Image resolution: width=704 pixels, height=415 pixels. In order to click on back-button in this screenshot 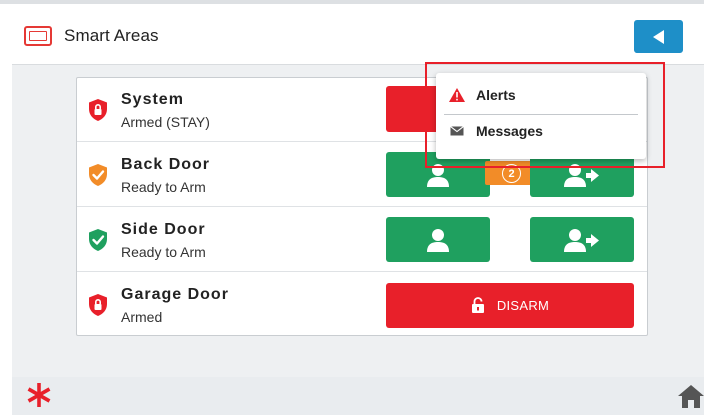, I will do `click(658, 36)`.